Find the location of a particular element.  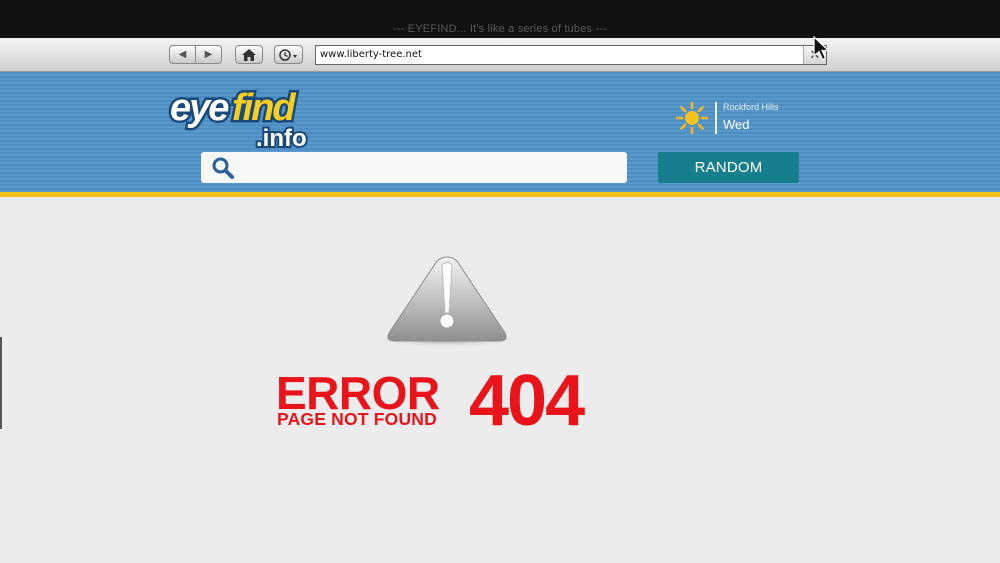

clock-history-icon is located at coordinates (287, 54).